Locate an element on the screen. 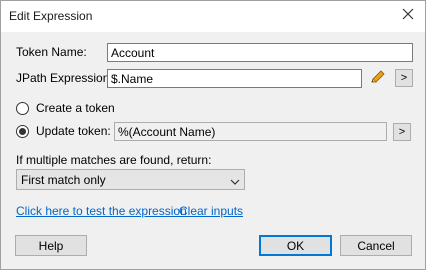 Image resolution: width=426 pixels, height=270 pixels. cancel-button: Cancel is located at coordinates (376, 245).